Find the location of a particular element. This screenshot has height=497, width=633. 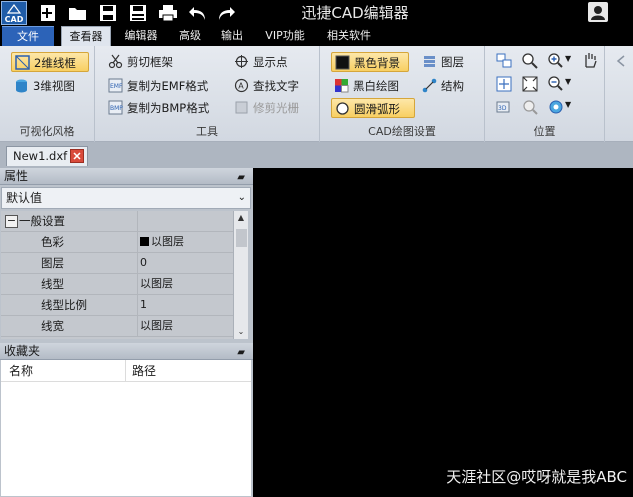

zoom-out-dropdown-icon: ▼ is located at coordinates (568, 81).